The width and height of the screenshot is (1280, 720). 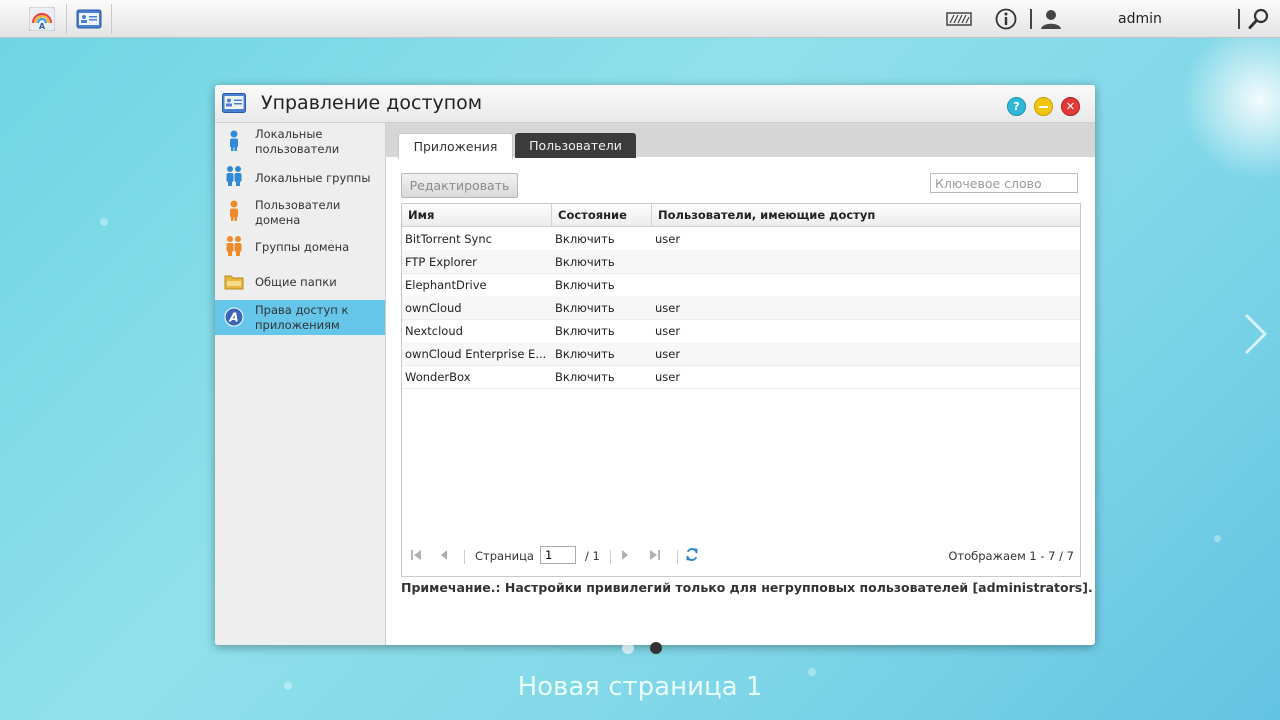 I want to click on last-page-icon, so click(x=655, y=555).